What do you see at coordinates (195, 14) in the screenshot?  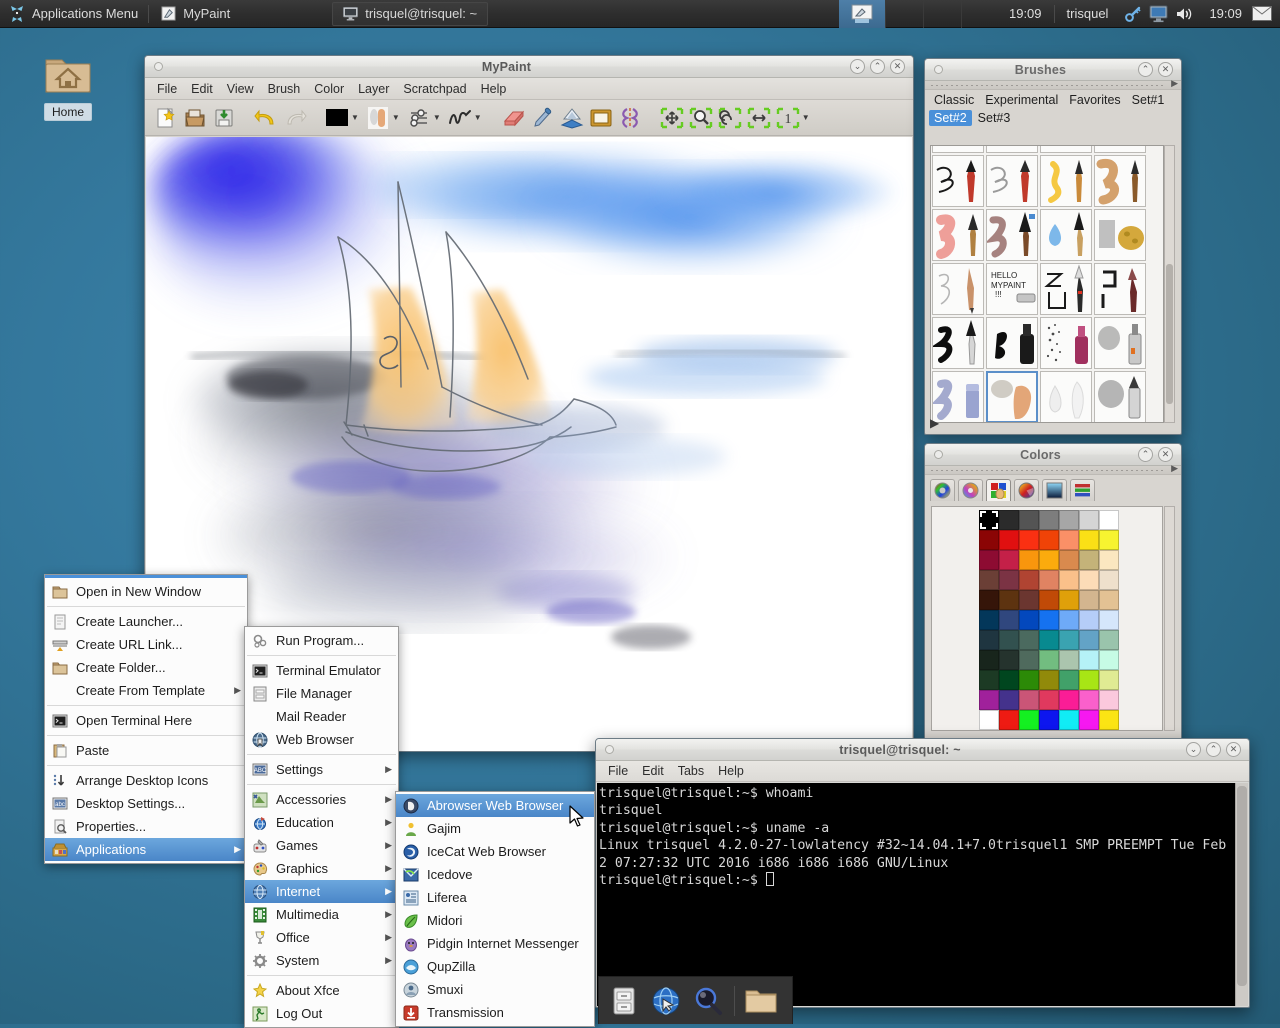 I see `task-button-mypaint: MyPaint` at bounding box center [195, 14].